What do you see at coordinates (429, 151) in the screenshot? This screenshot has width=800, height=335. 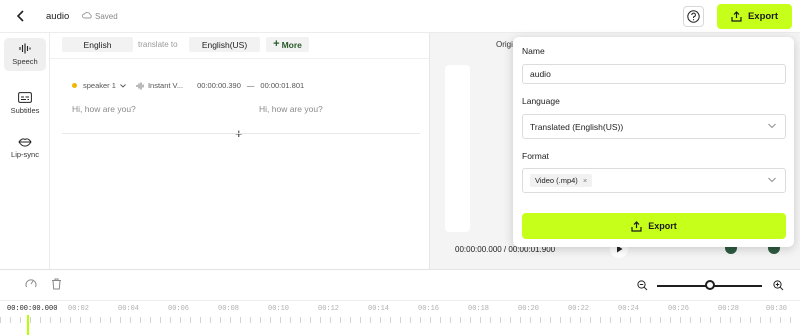 I see `panel-divider` at bounding box center [429, 151].